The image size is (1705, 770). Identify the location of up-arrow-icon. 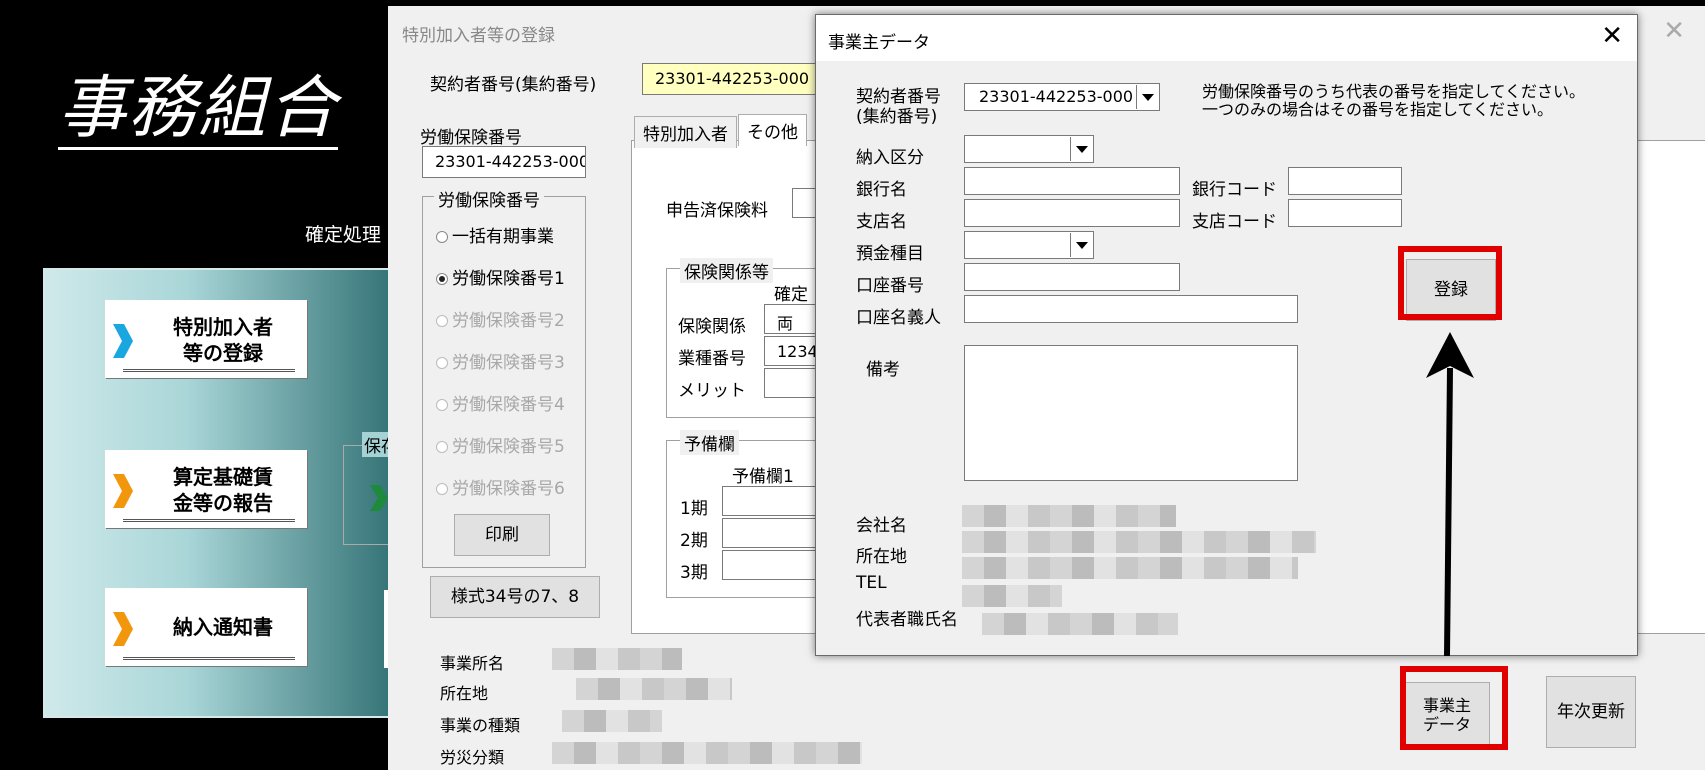
(1450, 494).